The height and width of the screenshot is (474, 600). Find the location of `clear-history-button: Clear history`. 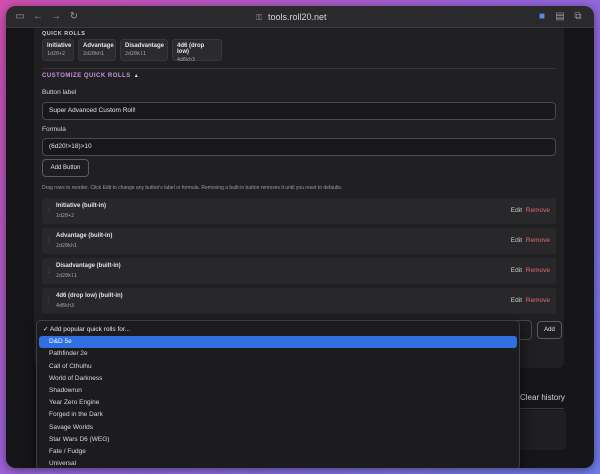

clear-history-button: Clear history is located at coordinates (542, 397).